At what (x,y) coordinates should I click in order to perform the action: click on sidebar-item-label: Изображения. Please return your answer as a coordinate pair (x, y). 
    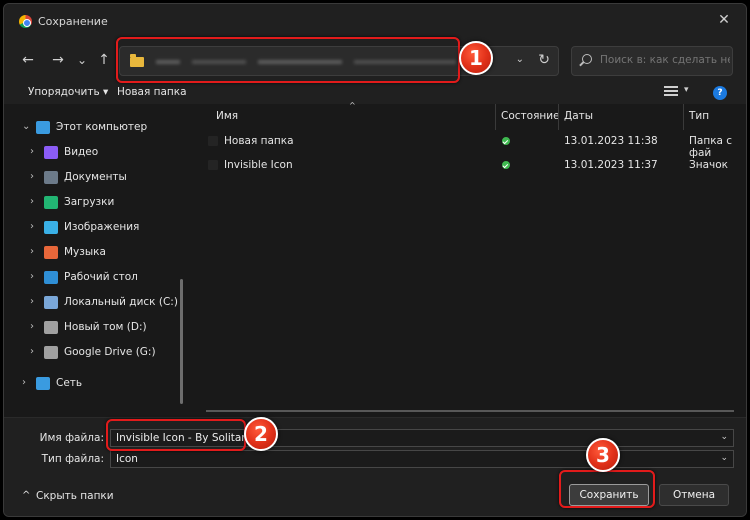
    Looking at the image, I should click on (102, 227).